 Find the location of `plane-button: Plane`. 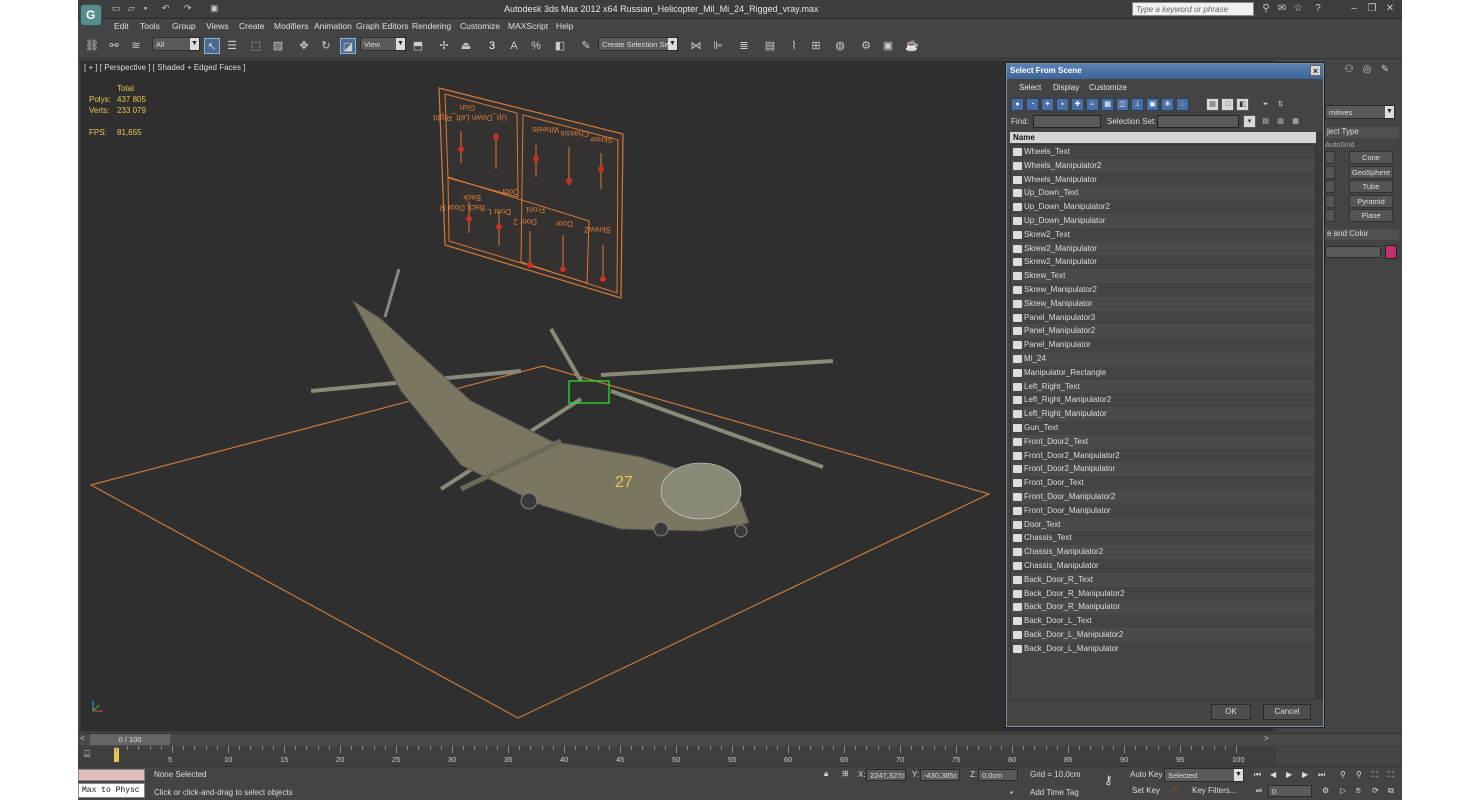

plane-button: Plane is located at coordinates (1371, 215).